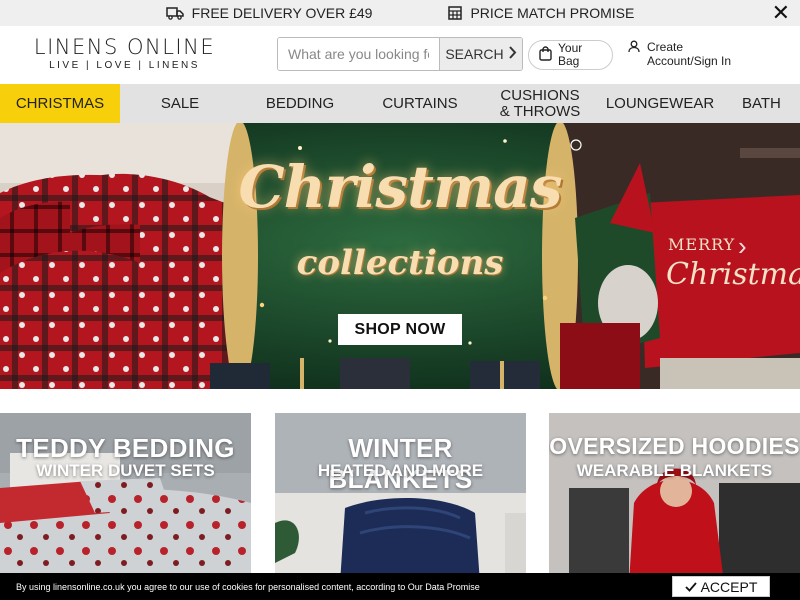  Describe the element at coordinates (689, 61) in the screenshot. I see `account-label-line2: Account/Sign In` at that location.